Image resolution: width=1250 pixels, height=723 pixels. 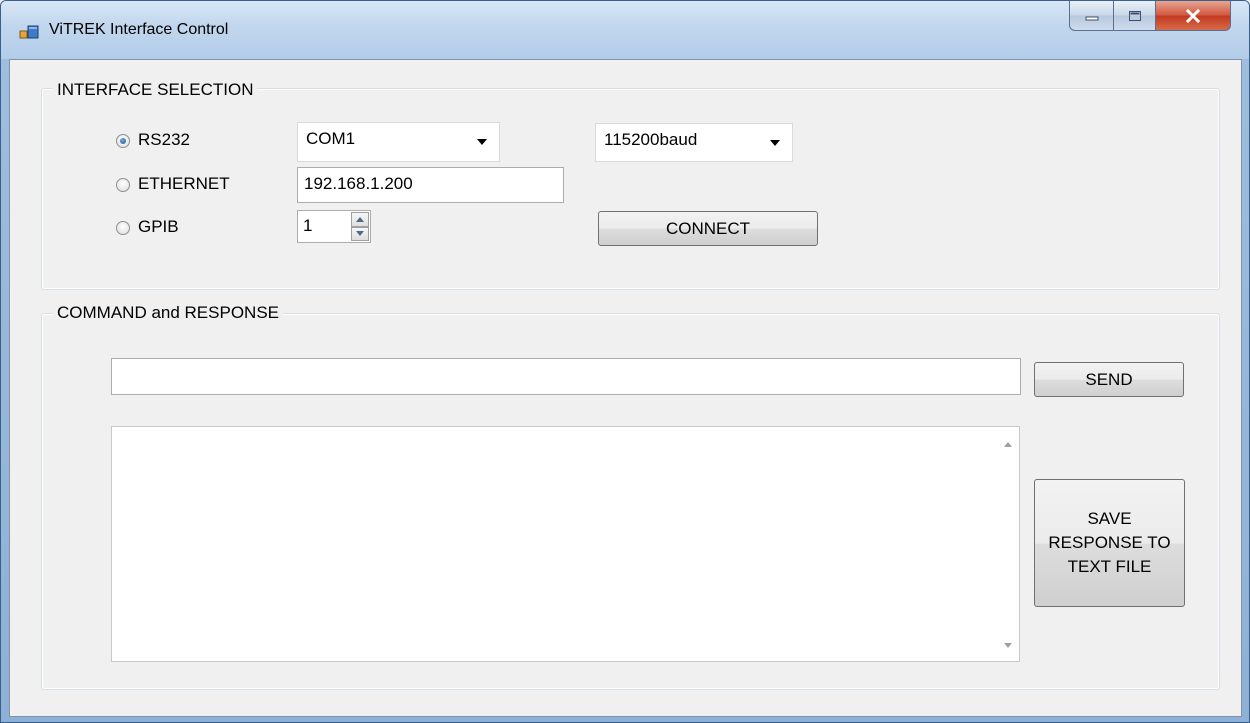 I want to click on scroll-down-icon, so click(x=1008, y=645).